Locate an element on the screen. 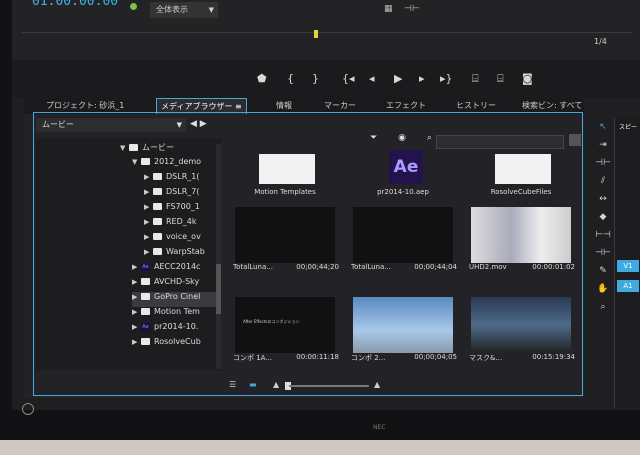  hand-icon: ✋ is located at coordinates (603, 289).